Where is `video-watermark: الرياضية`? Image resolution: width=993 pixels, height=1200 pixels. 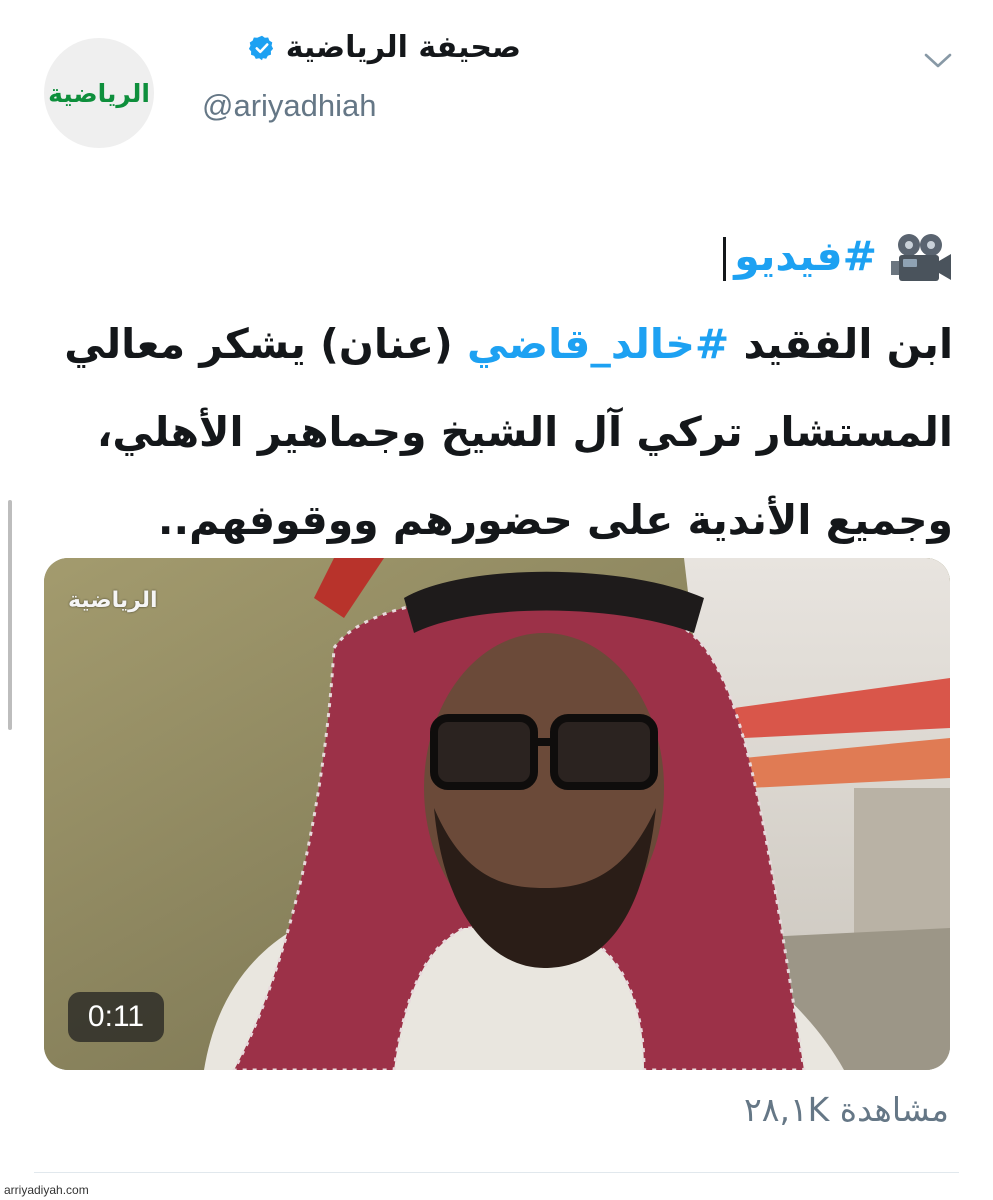 video-watermark: الرياضية is located at coordinates (113, 600).